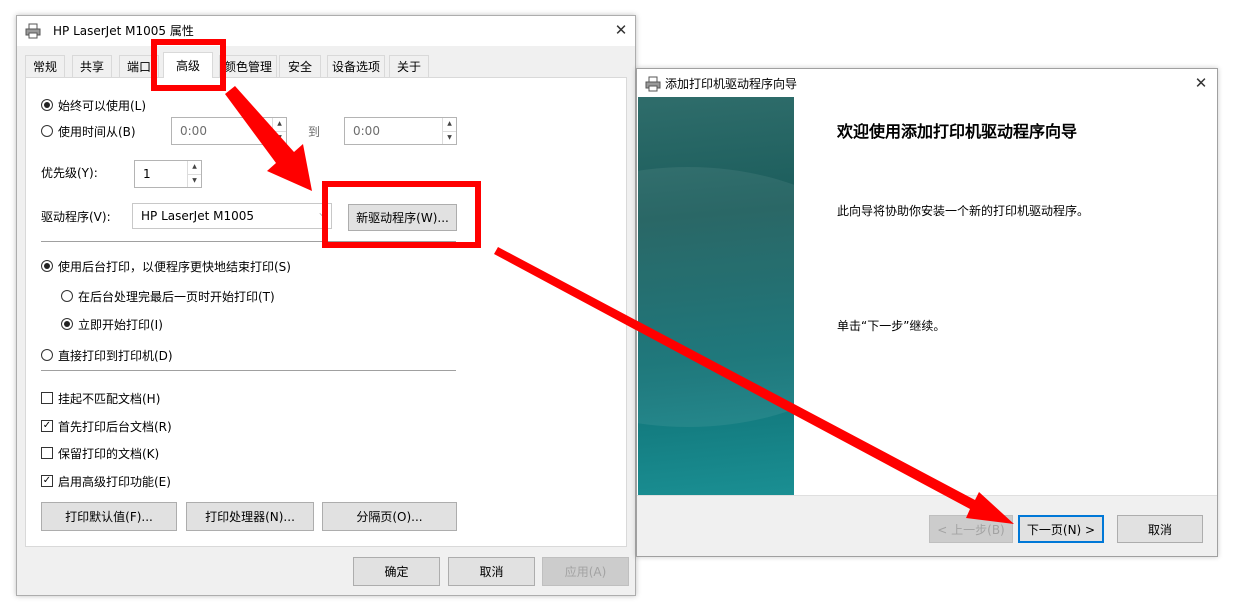  Describe the element at coordinates (963, 211) in the screenshot. I see `wizard-description: 此向导将协助你安装一个新的打印机驱动程序。` at that location.